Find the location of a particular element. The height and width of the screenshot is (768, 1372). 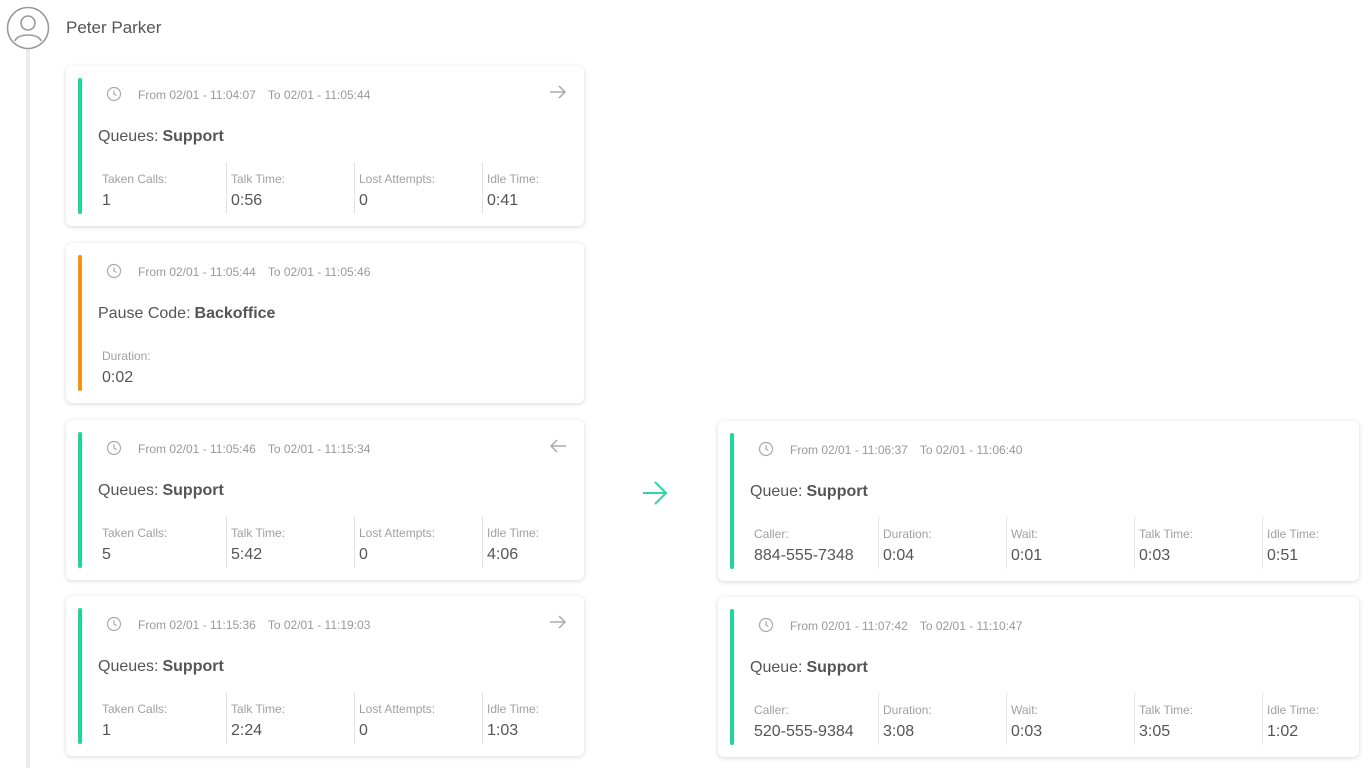

headline-label: Pause Code: is located at coordinates (144, 313).